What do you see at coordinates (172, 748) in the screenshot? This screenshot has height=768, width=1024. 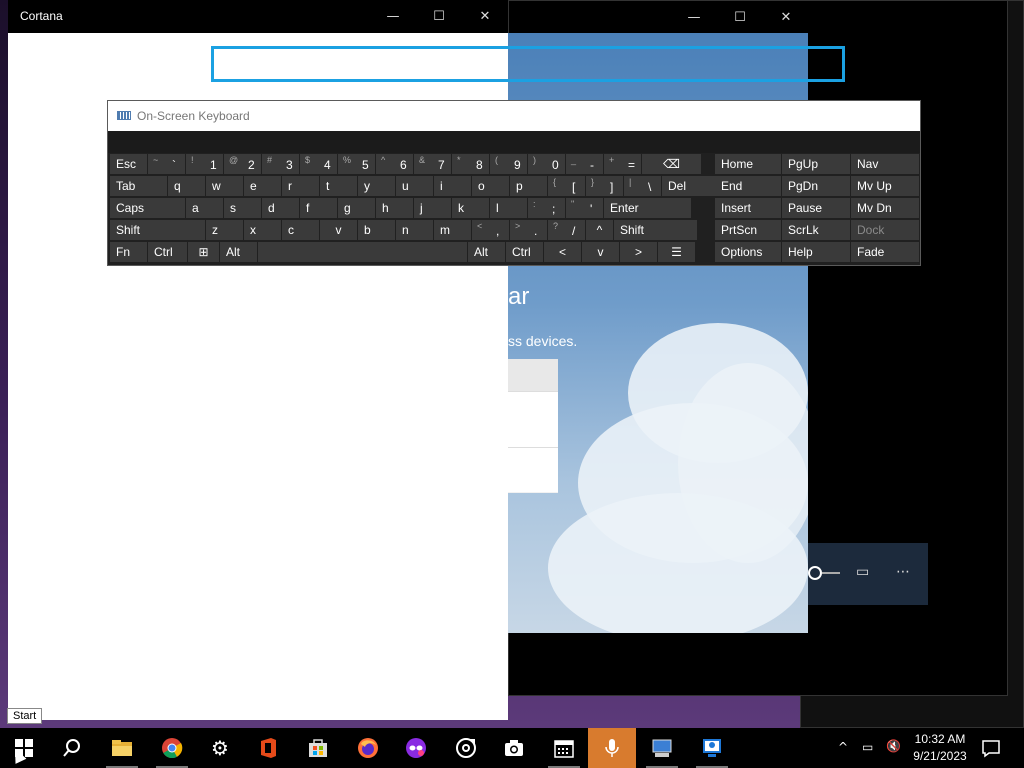 I see `taskbar-chrome` at bounding box center [172, 748].